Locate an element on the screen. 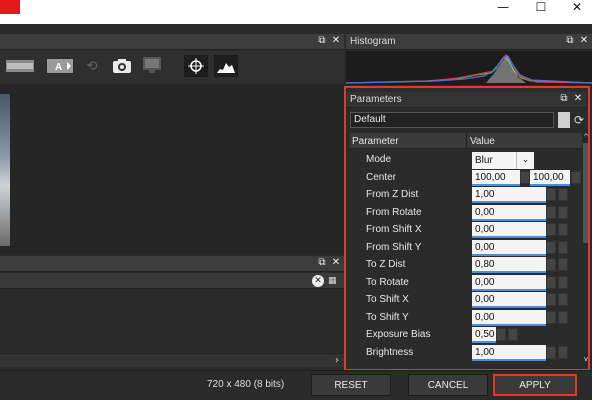 This screenshot has width=592, height=400. crosshair-icon is located at coordinates (196, 66).